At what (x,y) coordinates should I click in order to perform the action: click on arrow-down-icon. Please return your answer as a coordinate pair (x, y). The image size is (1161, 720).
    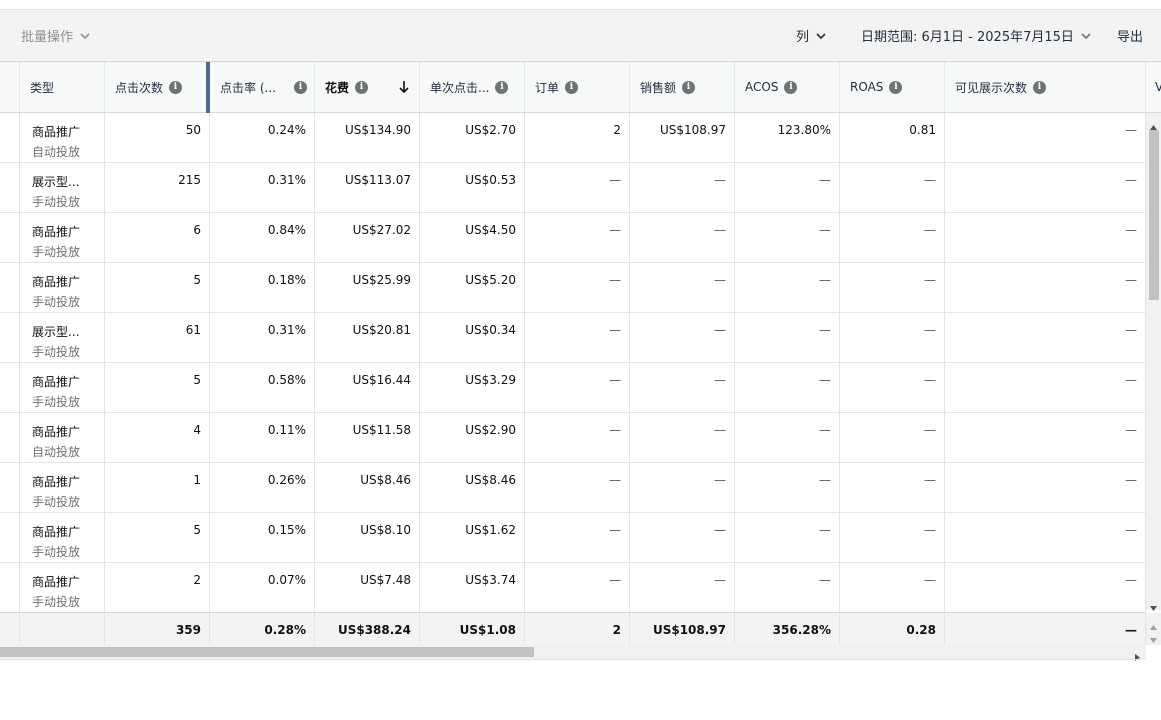
    Looking at the image, I should click on (404, 87).